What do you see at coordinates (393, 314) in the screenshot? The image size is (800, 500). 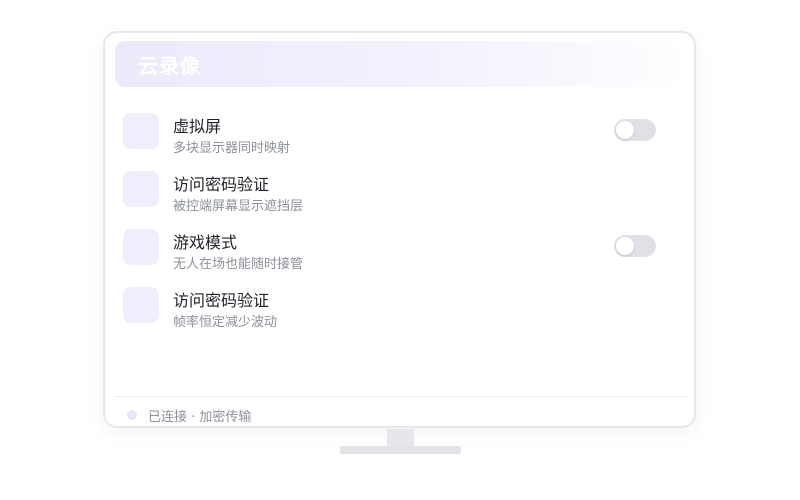 I see `setting-row-password-framerate: 访问密码验证 帧率恒定减少波动` at bounding box center [393, 314].